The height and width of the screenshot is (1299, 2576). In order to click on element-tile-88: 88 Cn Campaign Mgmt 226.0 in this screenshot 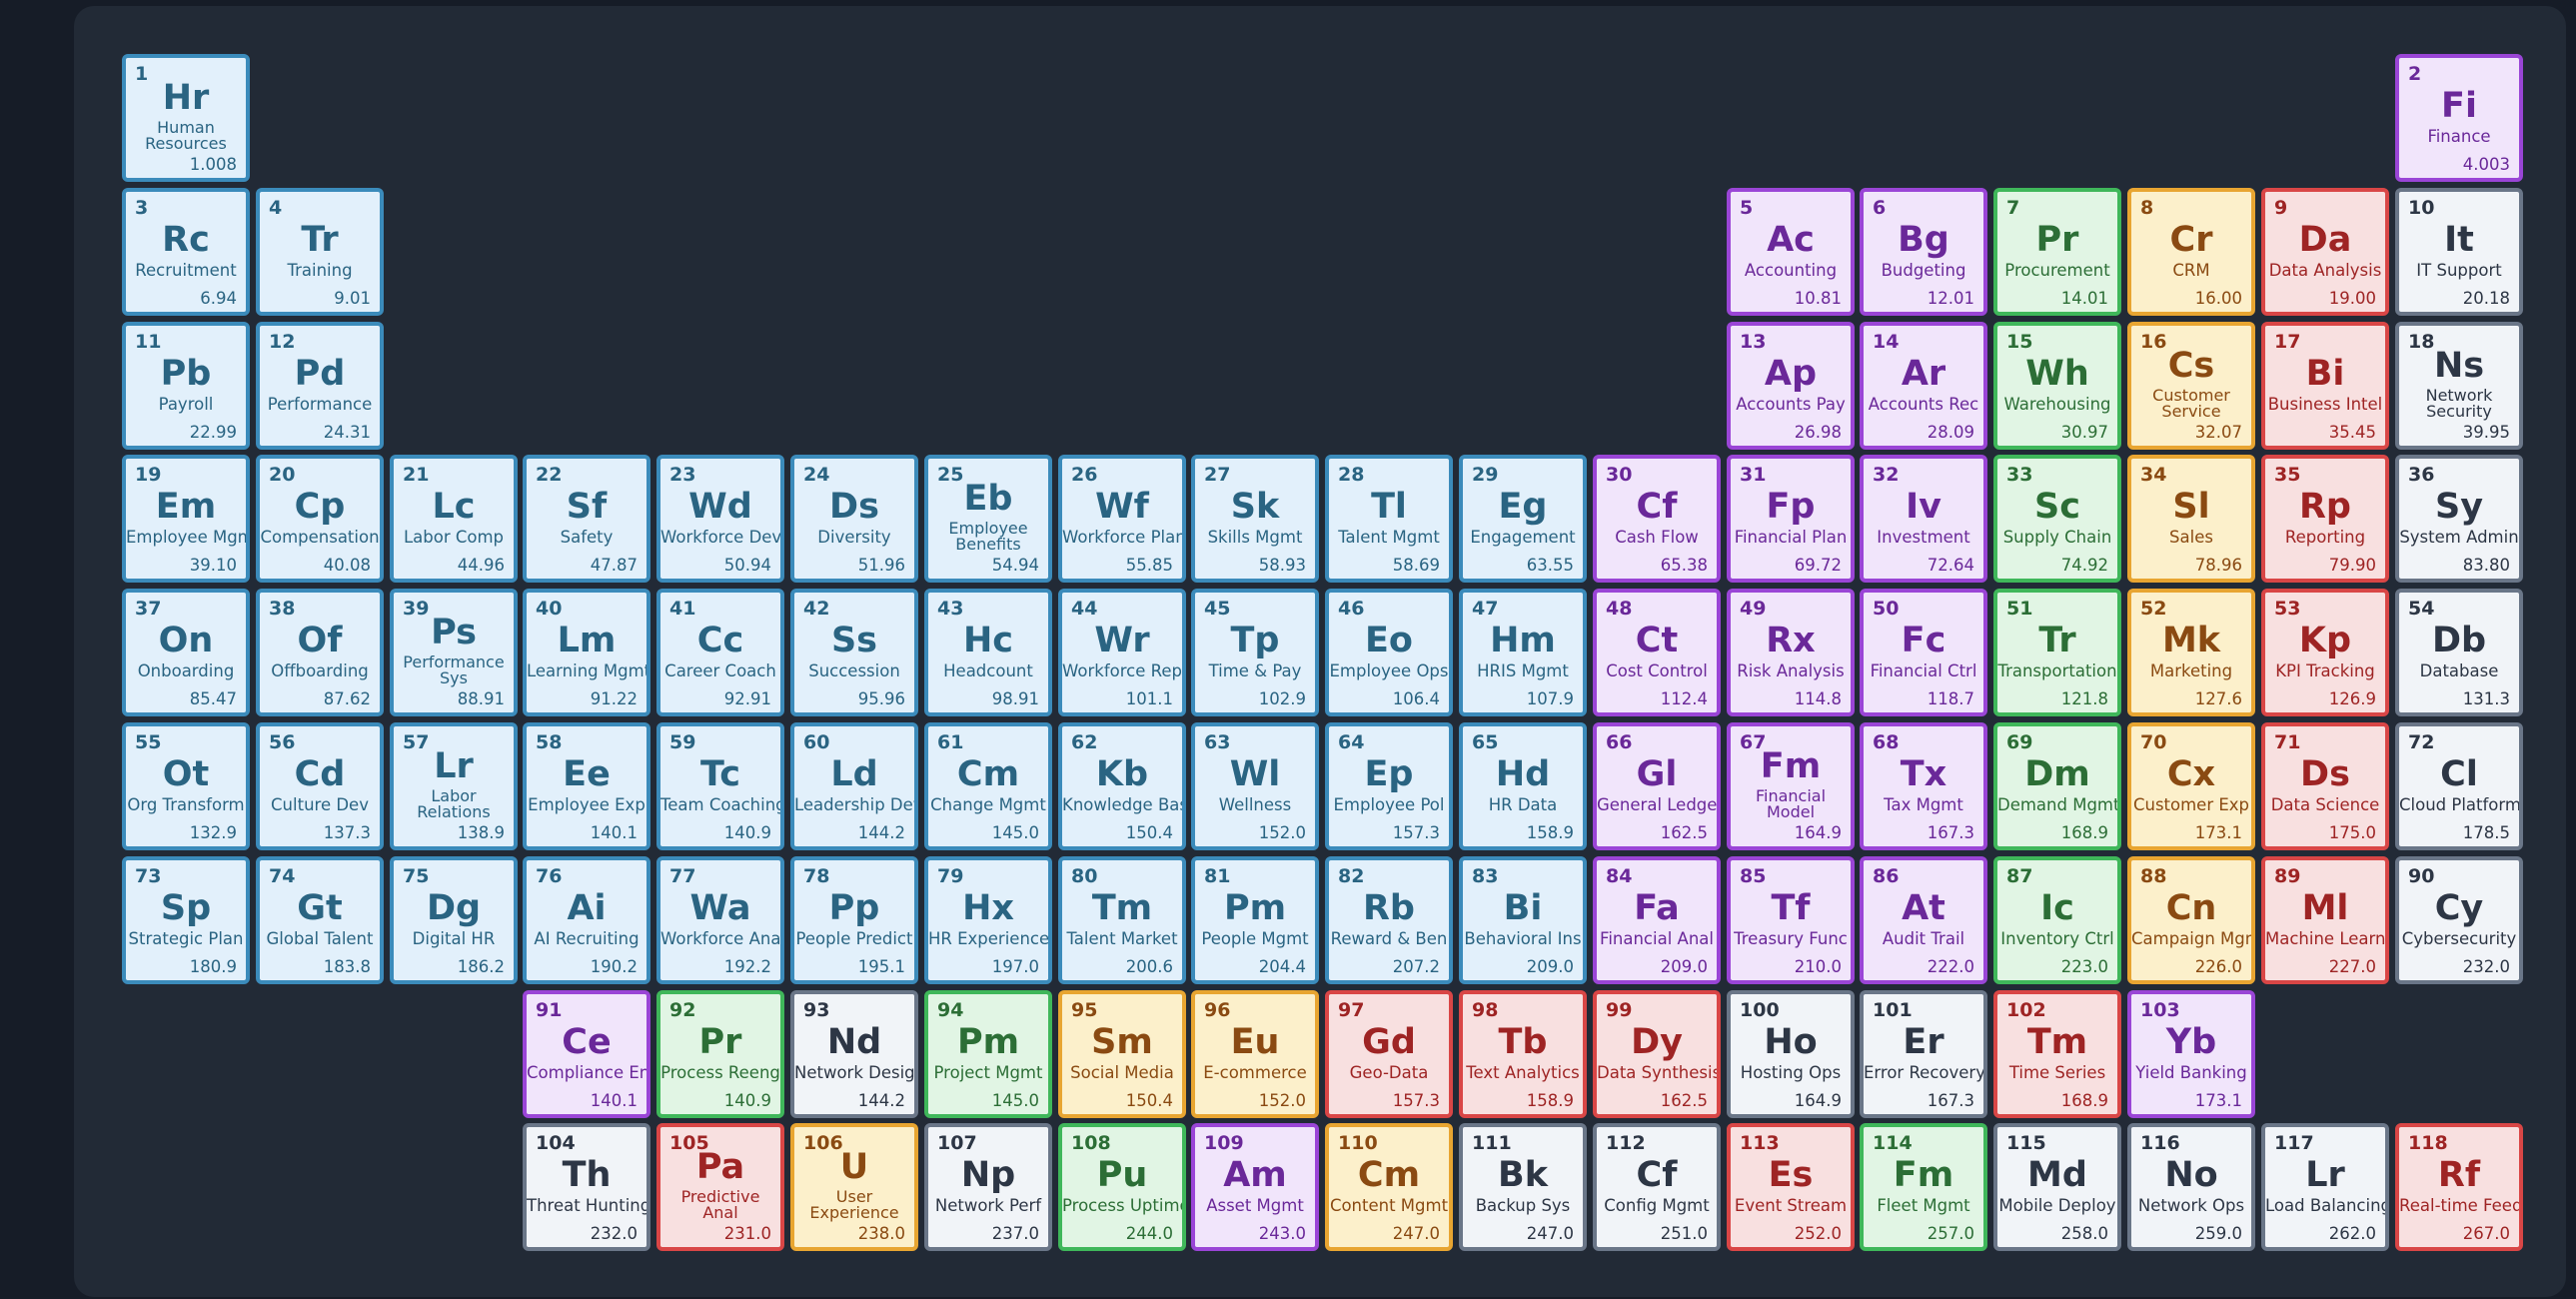, I will do `click(2191, 920)`.